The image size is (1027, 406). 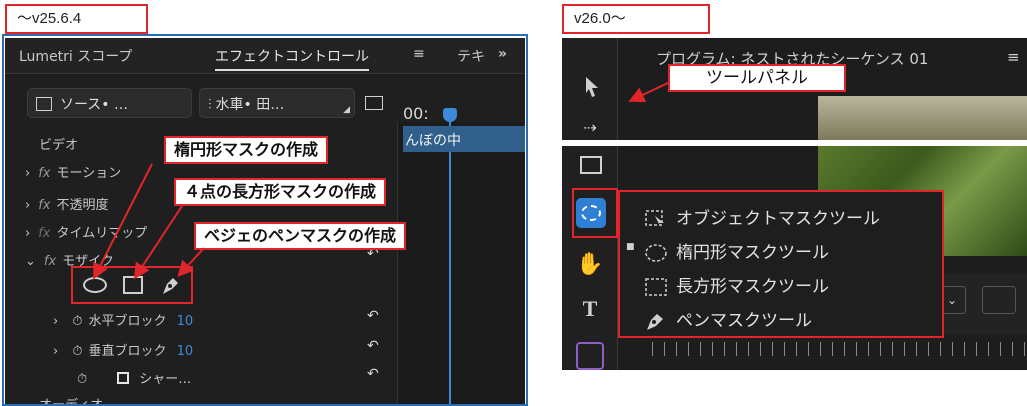 What do you see at coordinates (149, 221) in the screenshot?
I see `callout-arrows` at bounding box center [149, 221].